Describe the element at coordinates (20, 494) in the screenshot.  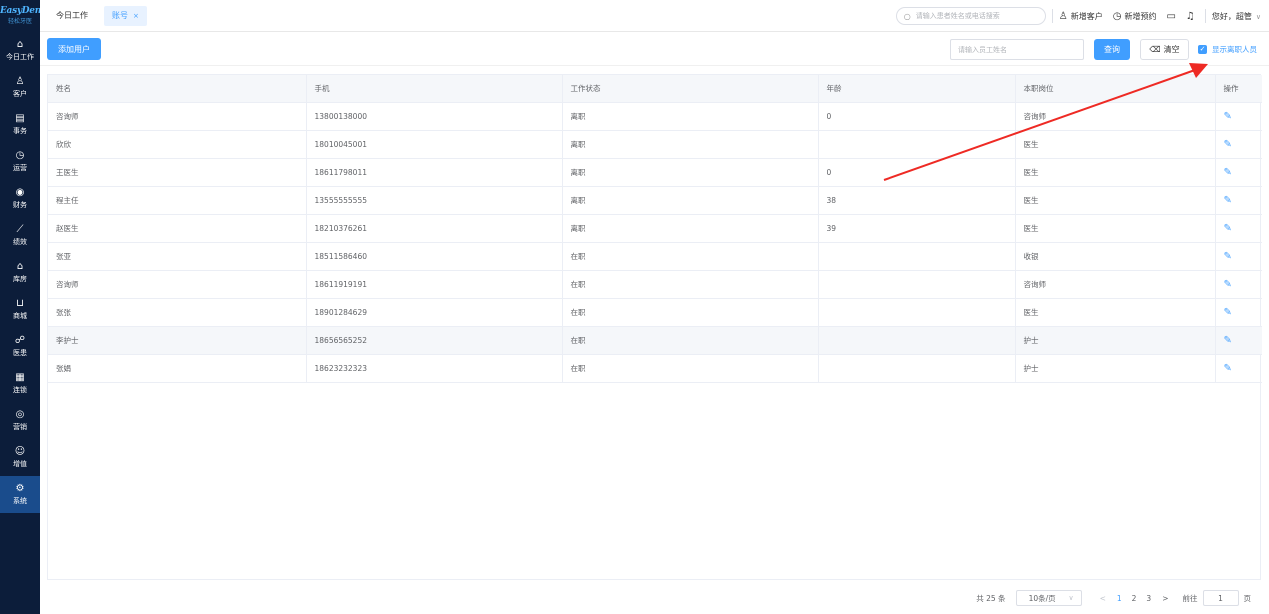
I see `sidebar-item-12: ⚙ 系统` at that location.